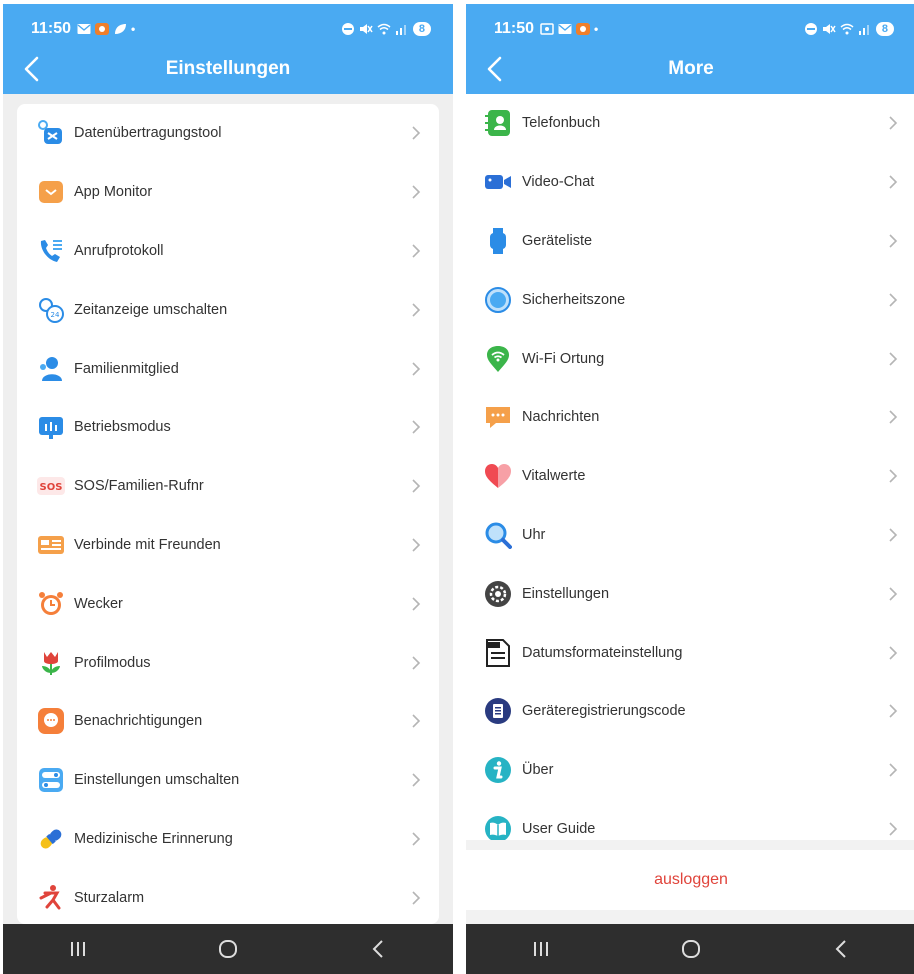  What do you see at coordinates (148, 133) in the screenshot?
I see `list-item-label: Datenübertragungstool` at bounding box center [148, 133].